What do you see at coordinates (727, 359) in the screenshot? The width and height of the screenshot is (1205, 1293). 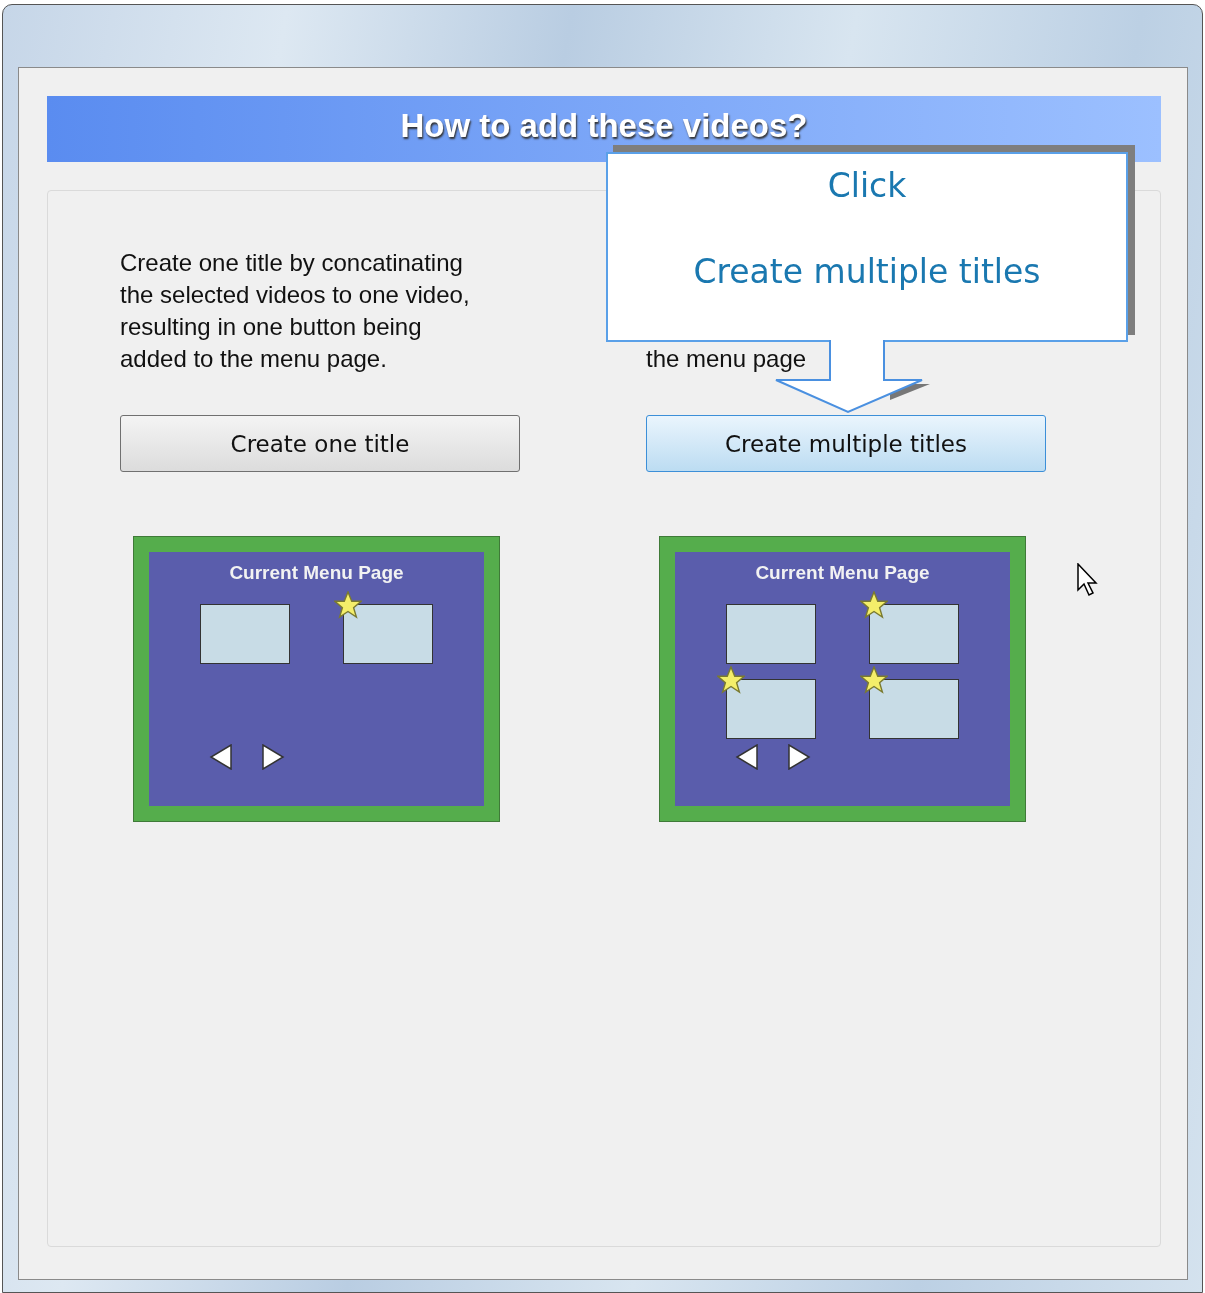 I see `option-description: the menu page` at bounding box center [727, 359].